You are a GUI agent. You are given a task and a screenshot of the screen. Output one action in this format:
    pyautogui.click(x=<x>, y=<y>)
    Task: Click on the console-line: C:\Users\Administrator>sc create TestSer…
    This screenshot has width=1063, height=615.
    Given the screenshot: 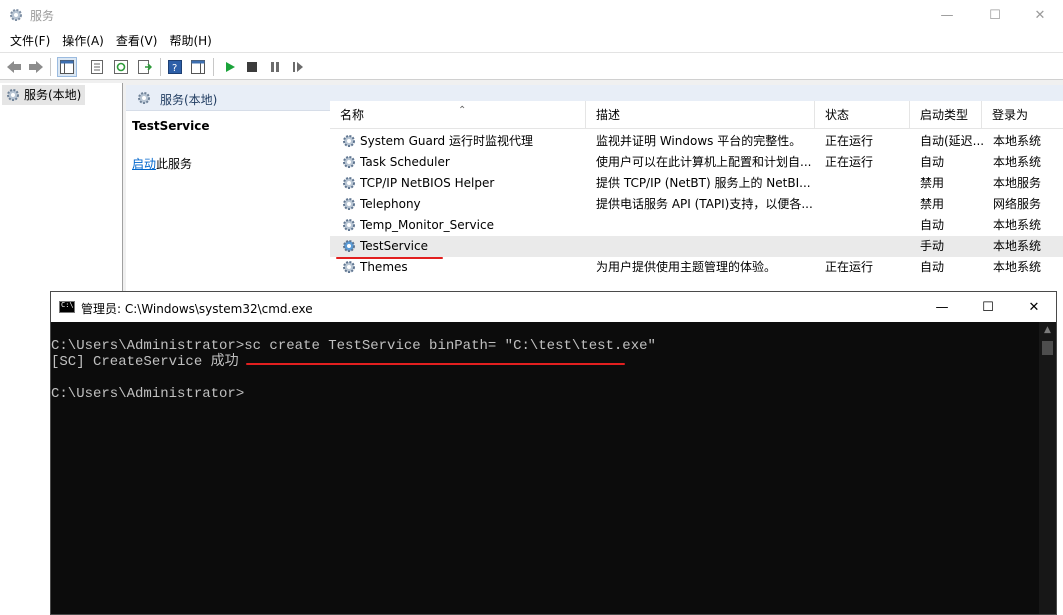 What is the action you would take?
    pyautogui.click(x=353, y=346)
    